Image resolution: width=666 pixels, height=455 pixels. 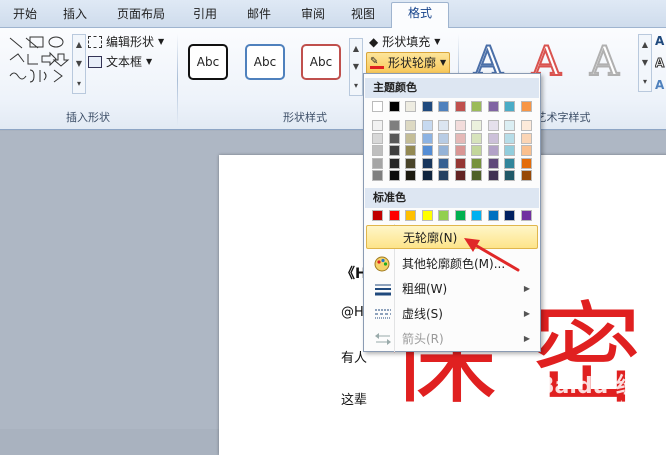 I want to click on line-weight-menu-item: 粗细(W) ▶, so click(x=452, y=289).